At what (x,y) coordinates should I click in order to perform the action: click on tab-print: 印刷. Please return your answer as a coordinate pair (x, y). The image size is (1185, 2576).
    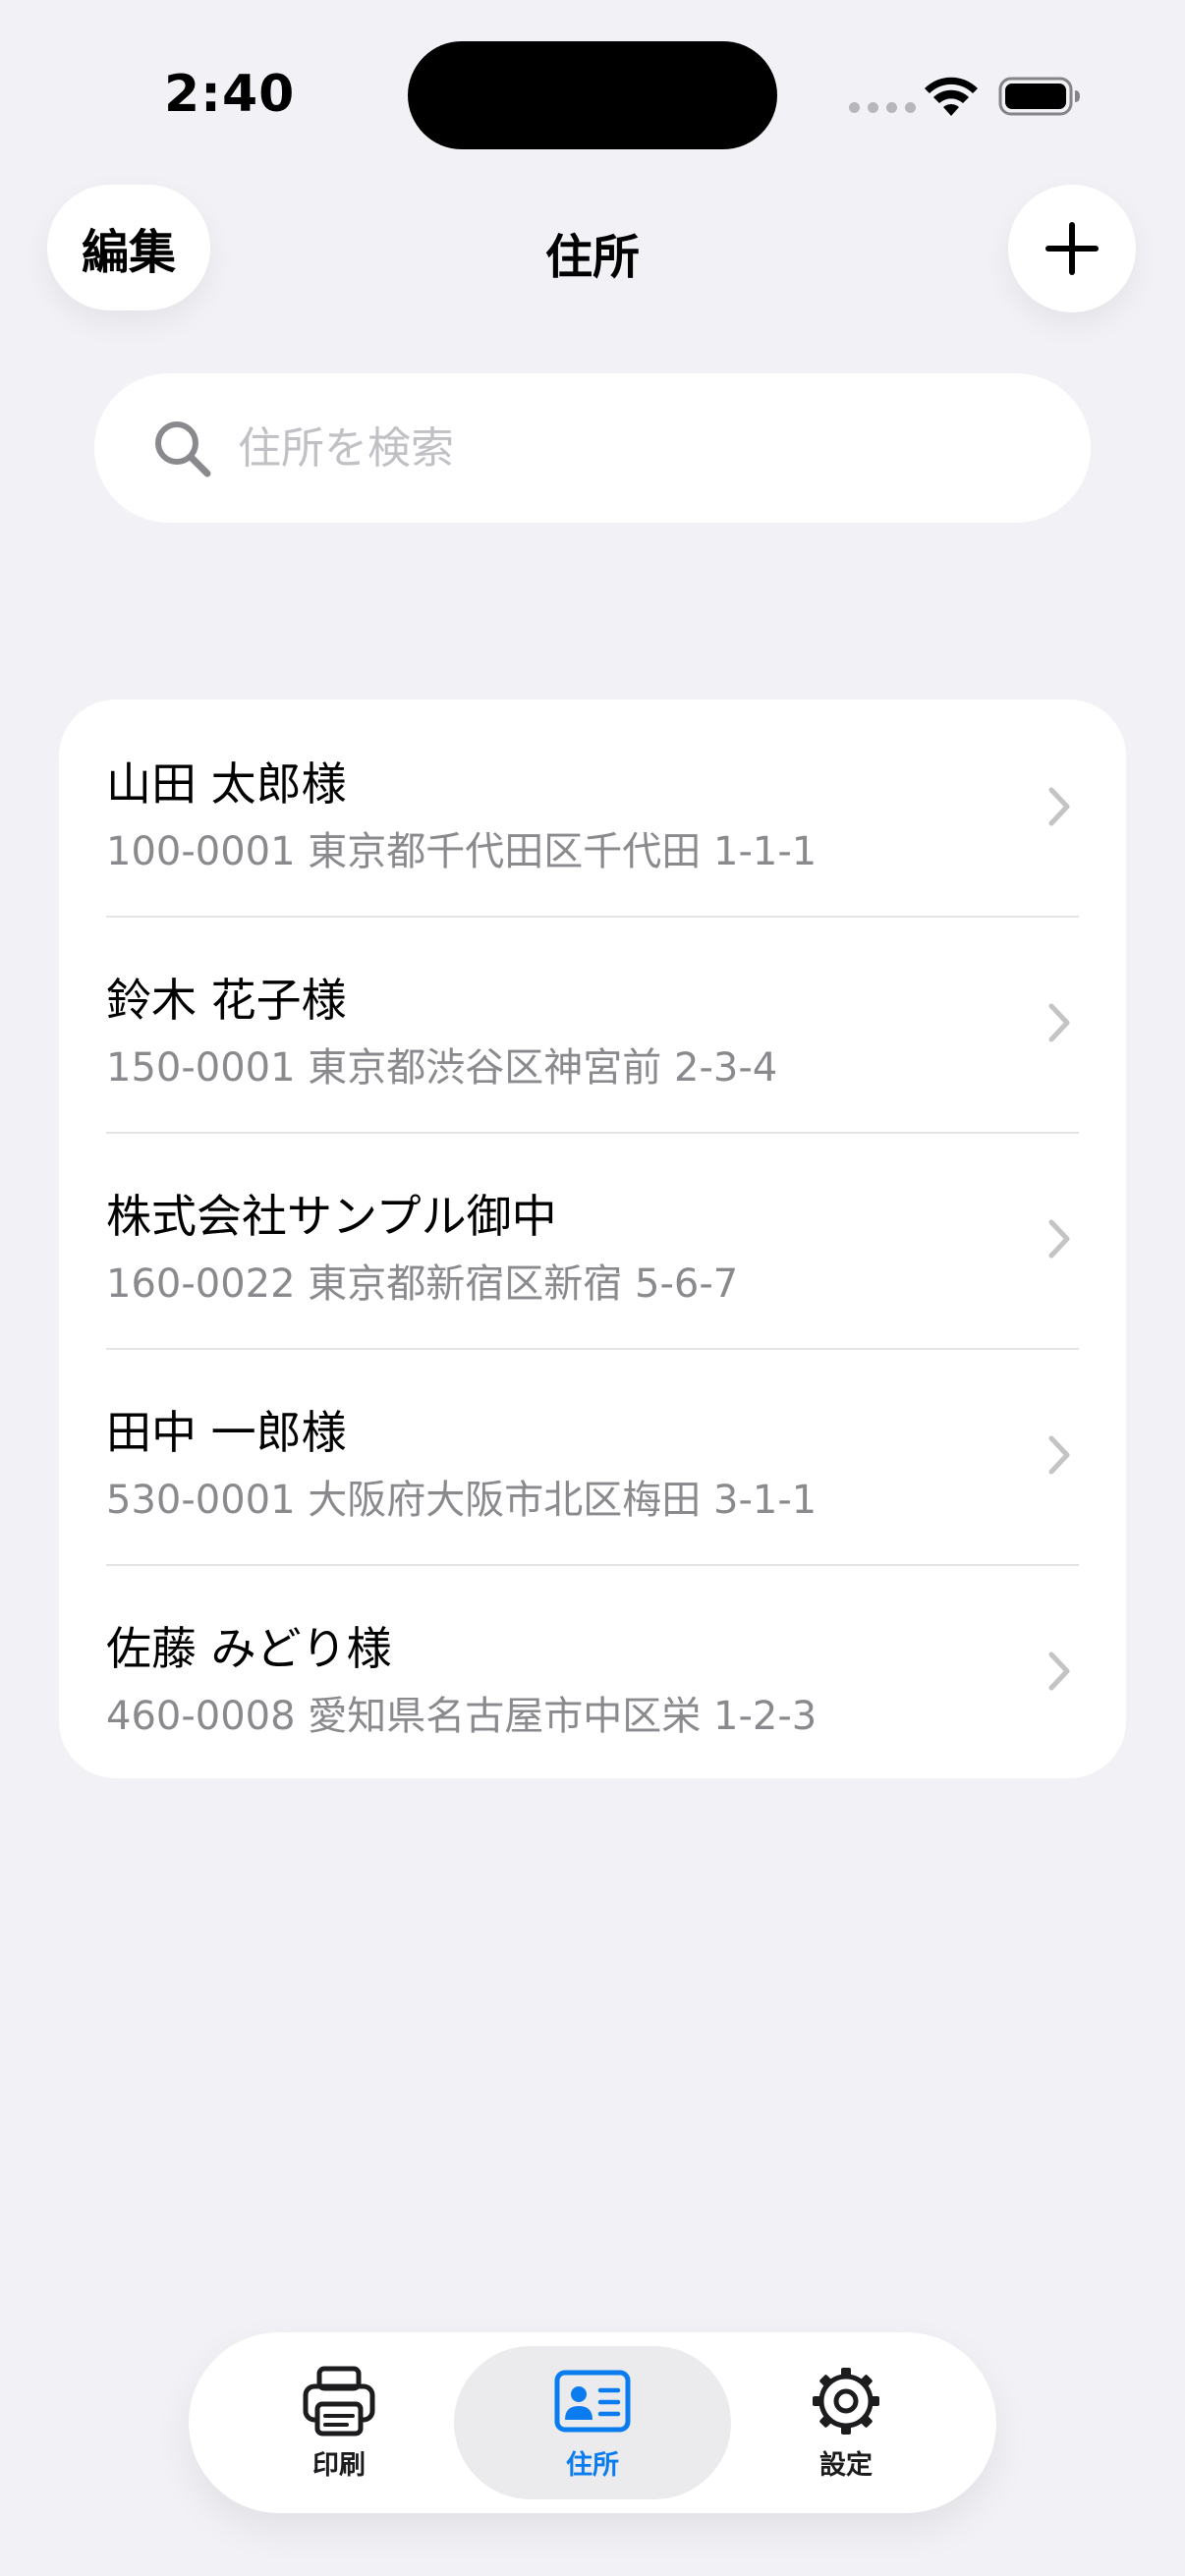
    Looking at the image, I should click on (339, 2422).